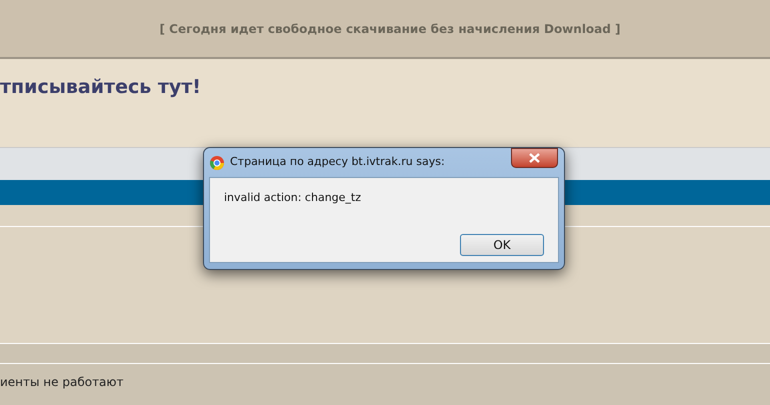 The image size is (770, 405). I want to click on dialog-title: Страница по адресу bt.ivtrak.ru says:, so click(337, 162).